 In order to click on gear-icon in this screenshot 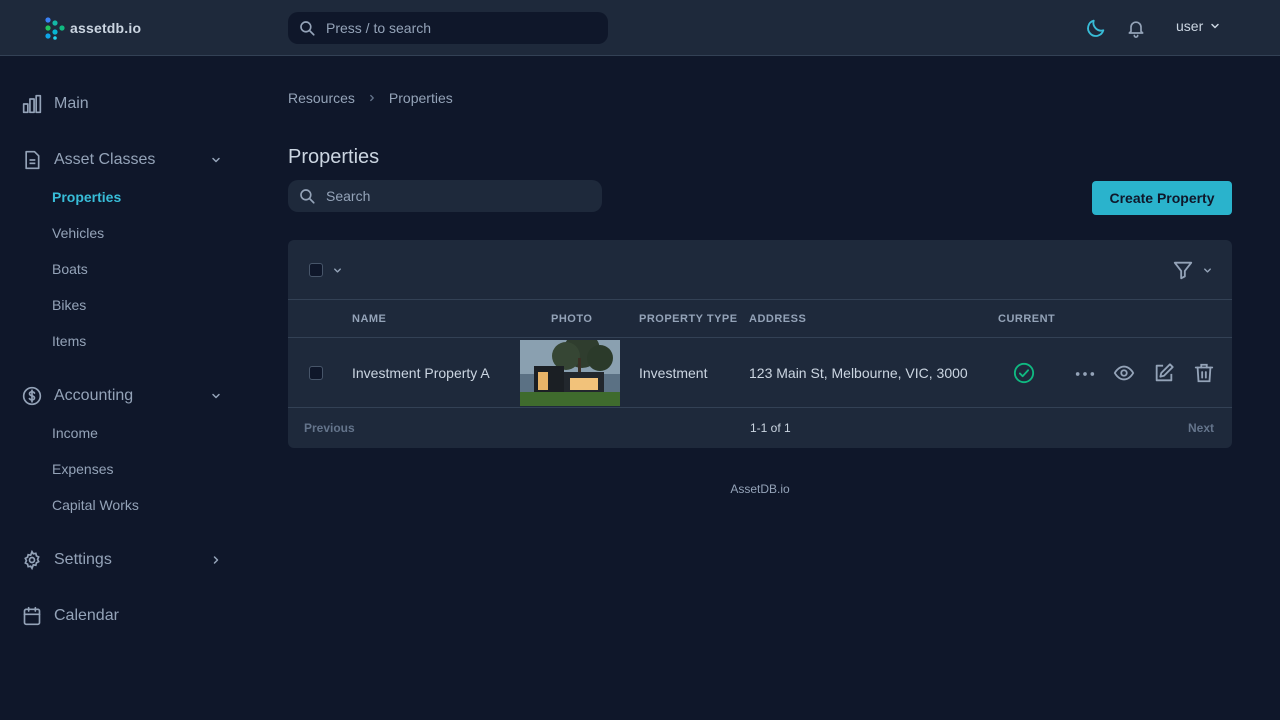, I will do `click(32, 560)`.